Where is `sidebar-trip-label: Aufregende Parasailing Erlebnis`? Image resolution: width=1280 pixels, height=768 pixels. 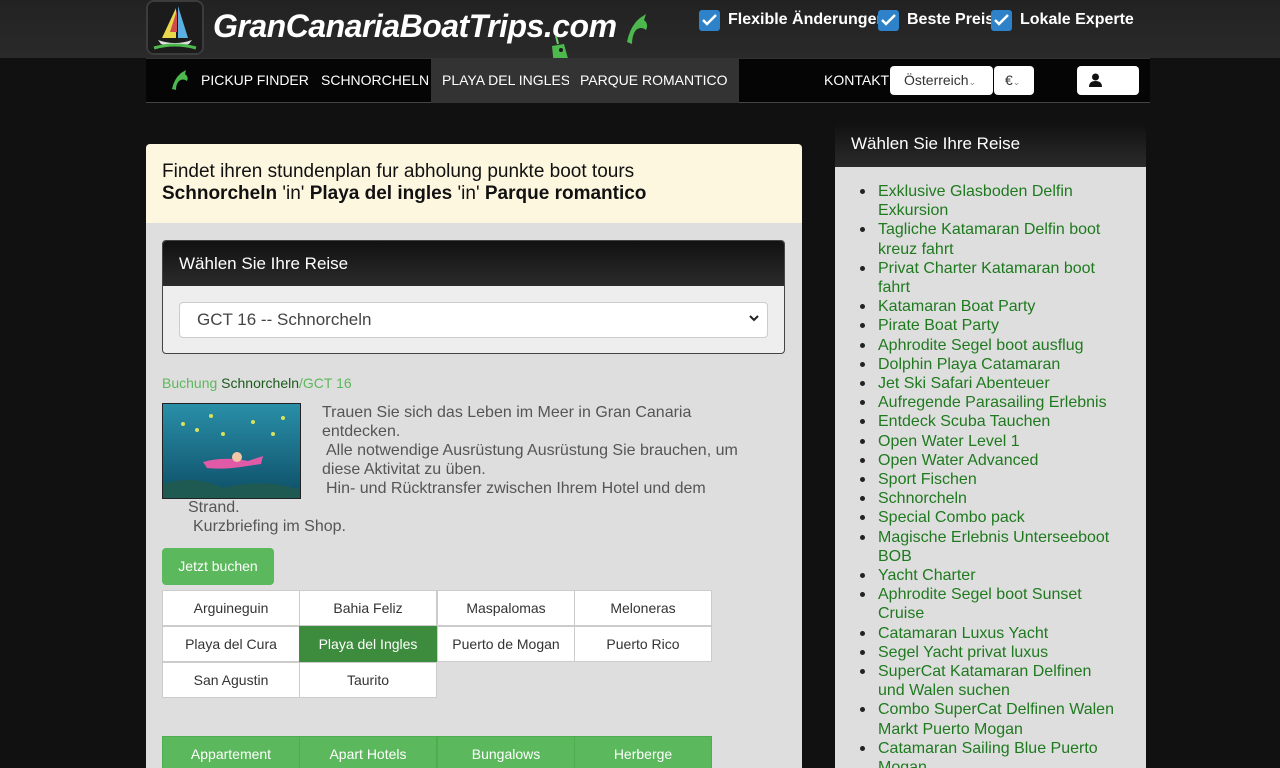 sidebar-trip-label: Aufregende Parasailing Erlebnis is located at coordinates (992, 403).